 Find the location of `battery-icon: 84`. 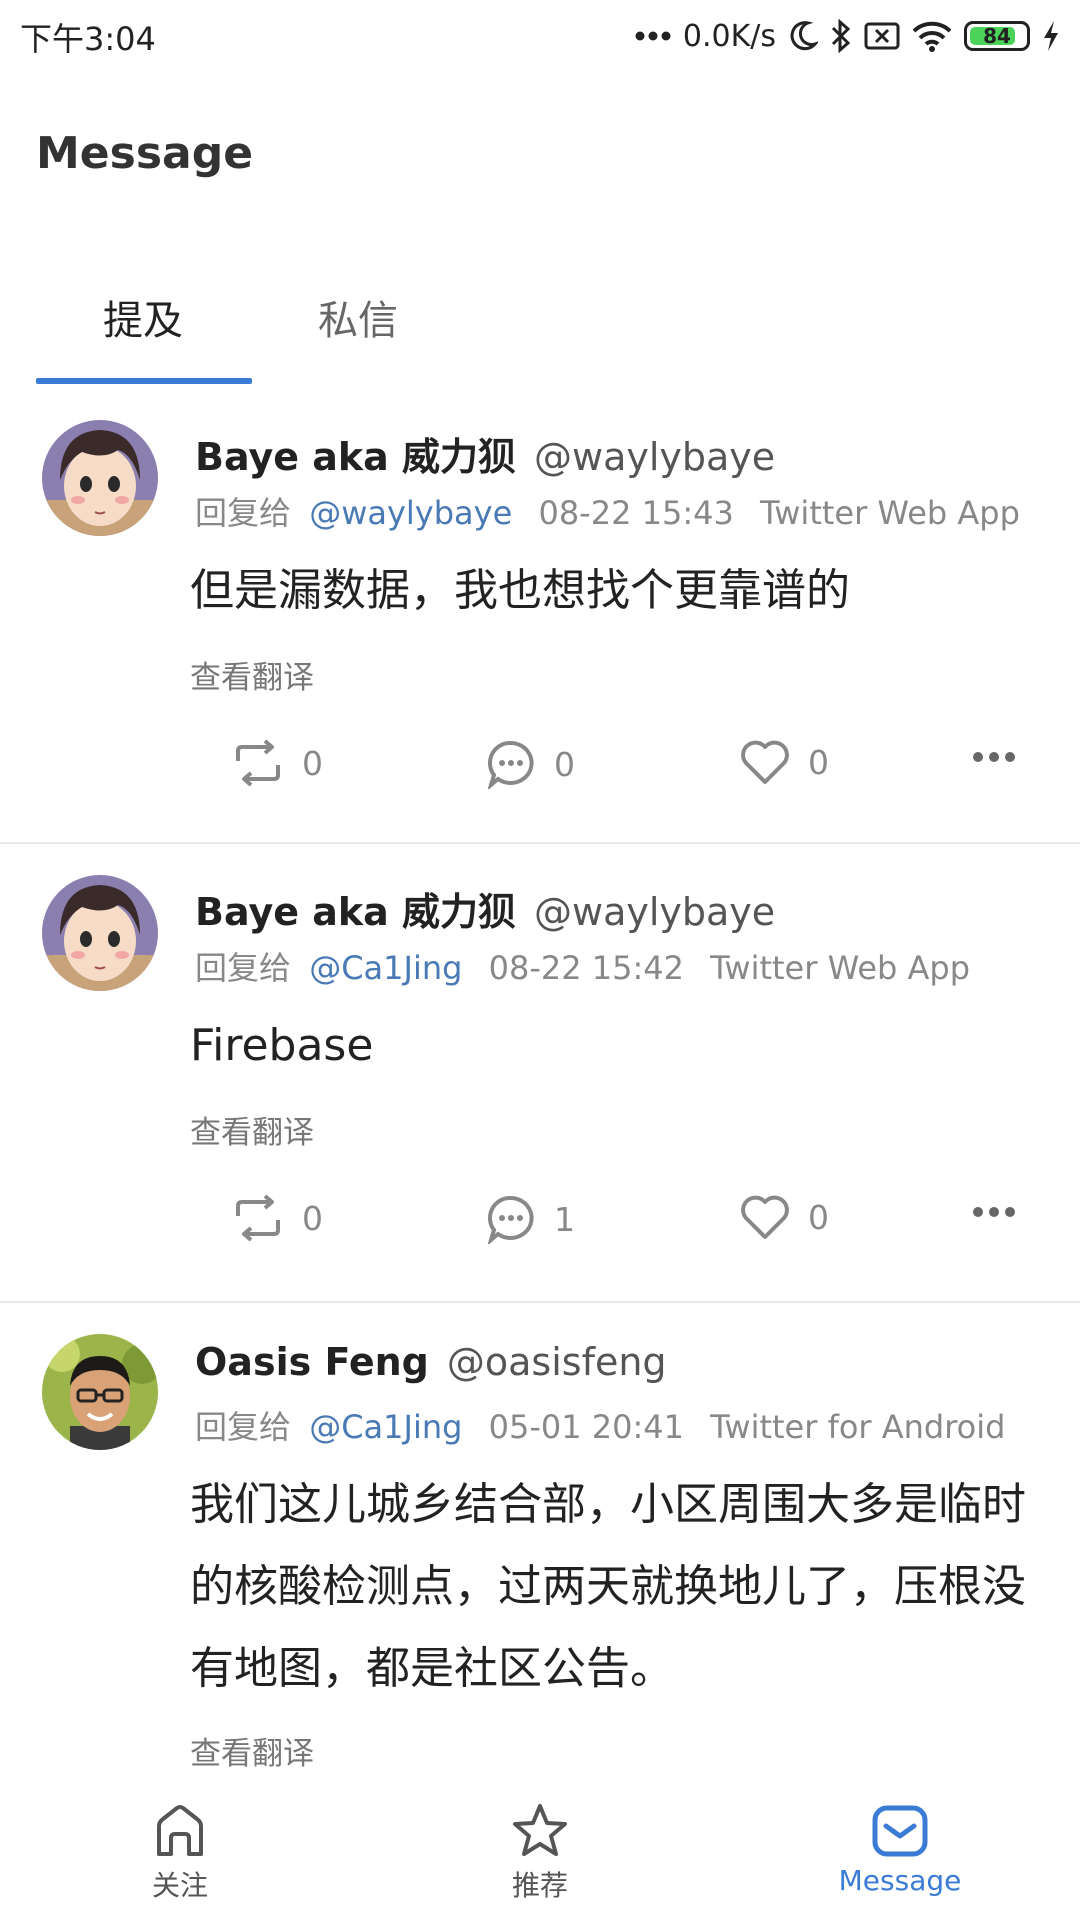

battery-icon: 84 is located at coordinates (997, 36).